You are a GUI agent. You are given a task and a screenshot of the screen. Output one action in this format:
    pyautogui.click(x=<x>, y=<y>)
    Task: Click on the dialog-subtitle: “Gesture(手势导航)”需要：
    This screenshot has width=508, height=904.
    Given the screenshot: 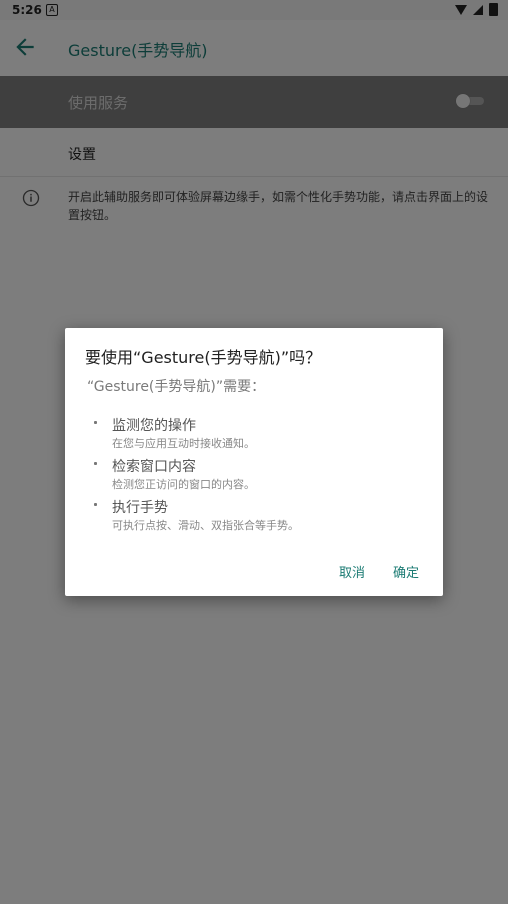 What is the action you would take?
    pyautogui.click(x=176, y=387)
    